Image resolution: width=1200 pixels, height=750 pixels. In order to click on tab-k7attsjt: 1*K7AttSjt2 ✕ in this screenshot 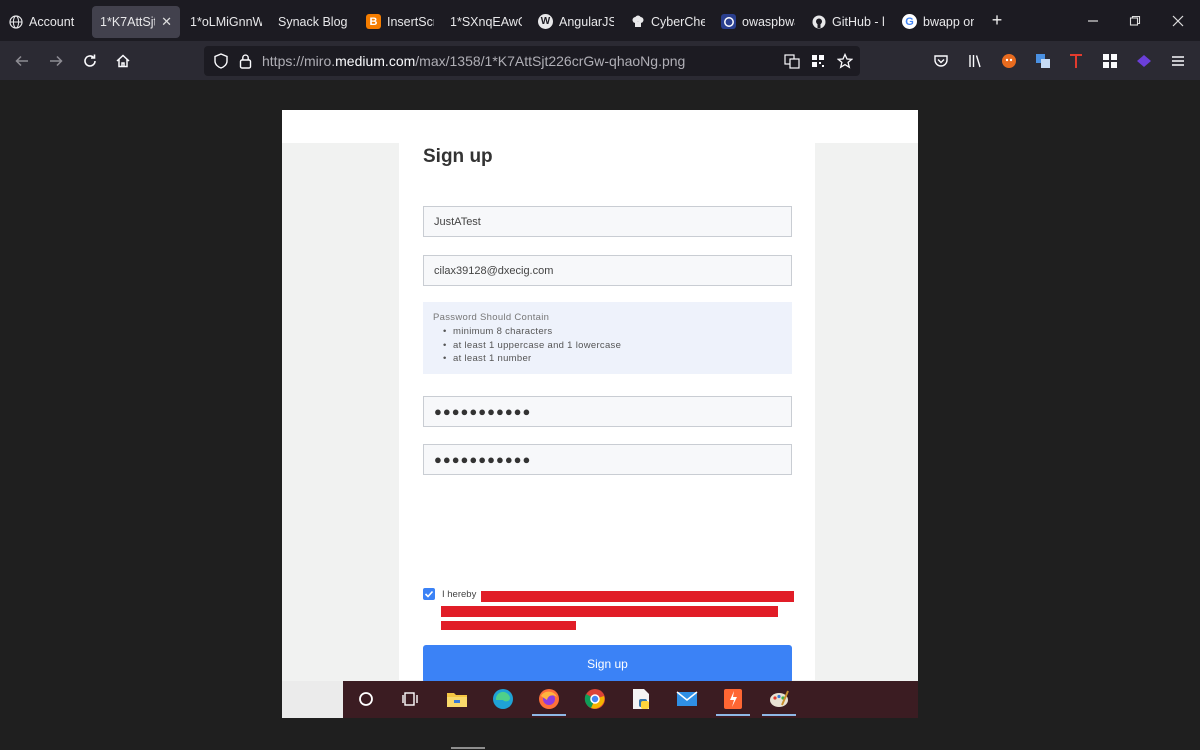, I will do `click(136, 21)`.